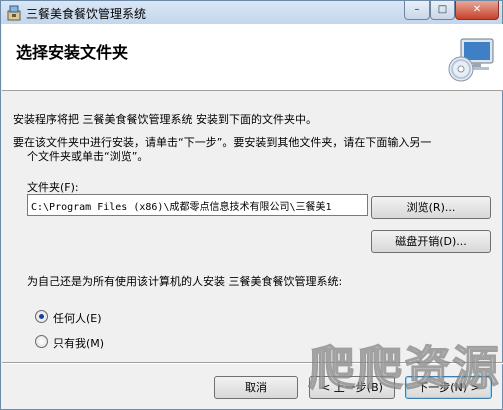 This screenshot has height=410, width=503. What do you see at coordinates (72, 52) in the screenshot?
I see `page-title: 选择安装文件夹` at bounding box center [72, 52].